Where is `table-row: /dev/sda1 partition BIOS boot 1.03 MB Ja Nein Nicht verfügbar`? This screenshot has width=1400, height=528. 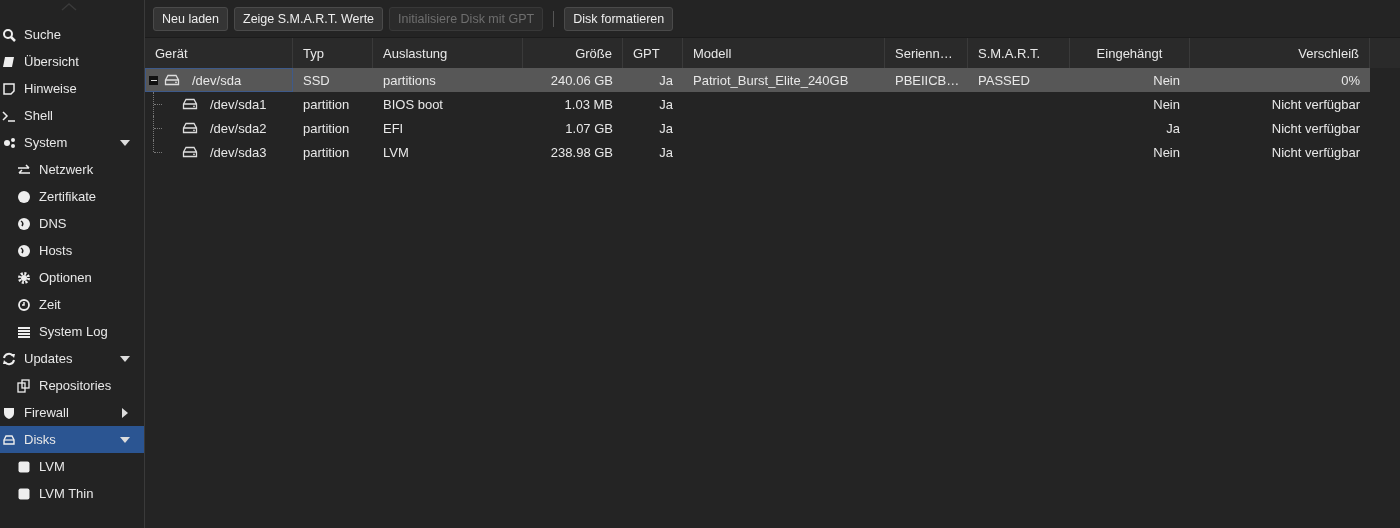
table-row: /dev/sda1 partition BIOS boot 1.03 MB Ja Nein Nicht verfügbar is located at coordinates (757, 104).